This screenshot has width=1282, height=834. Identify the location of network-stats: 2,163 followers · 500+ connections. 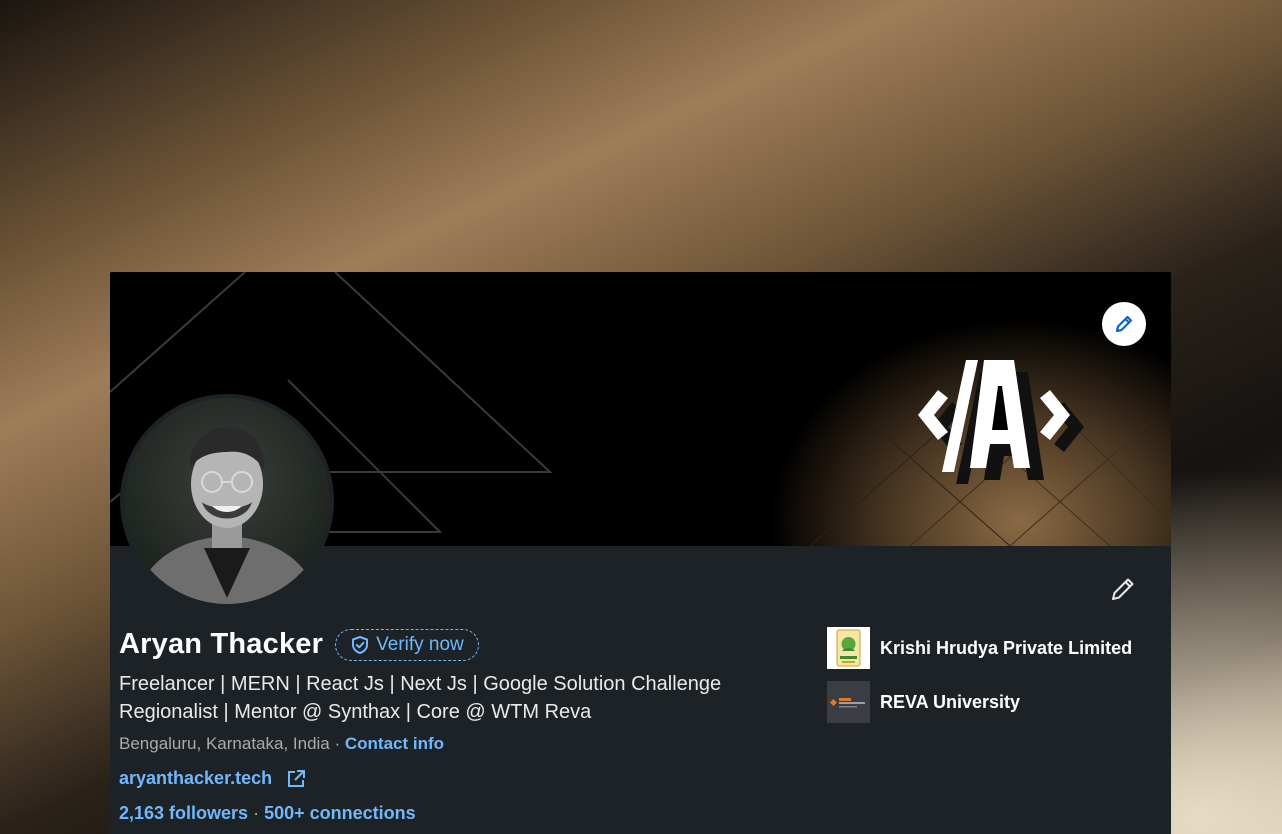
(267, 813).